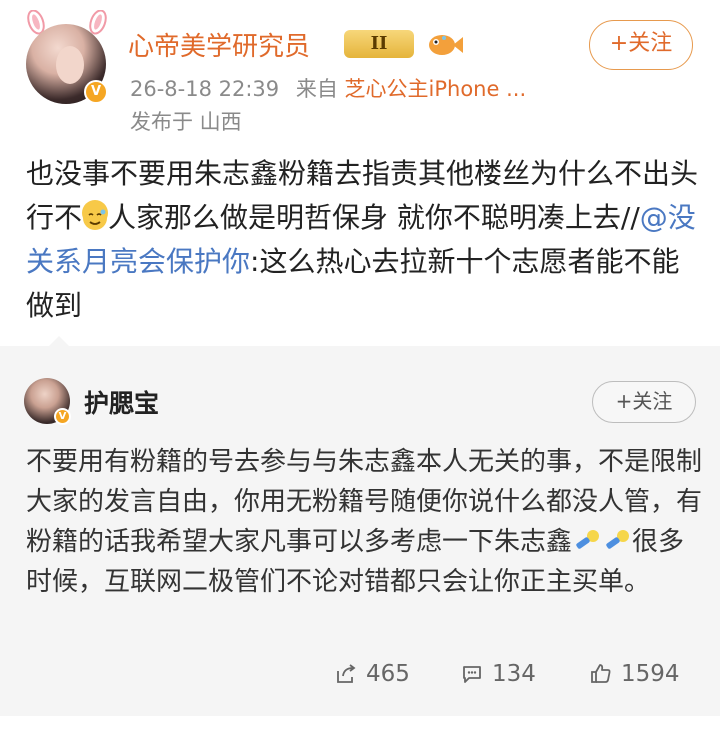 This screenshot has width=720, height=732. I want to click on post-text-part2: 人家那么做是明哲保身 就你不聪明凑上去//, so click(374, 217).